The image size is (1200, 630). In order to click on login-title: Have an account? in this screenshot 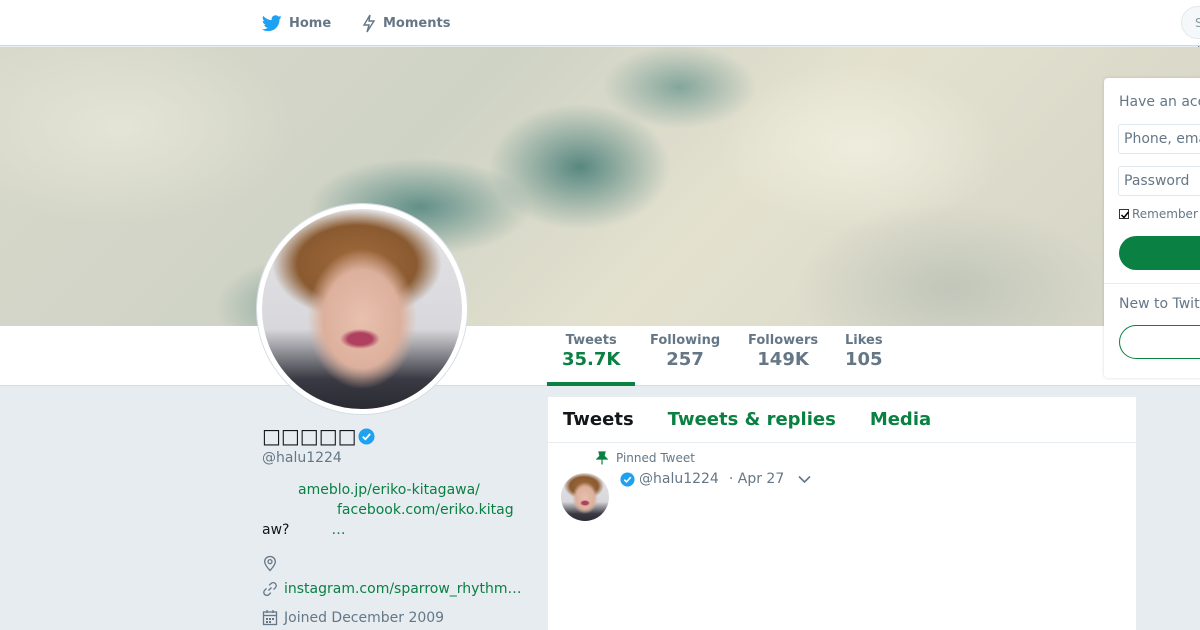, I will do `click(1159, 102)`.